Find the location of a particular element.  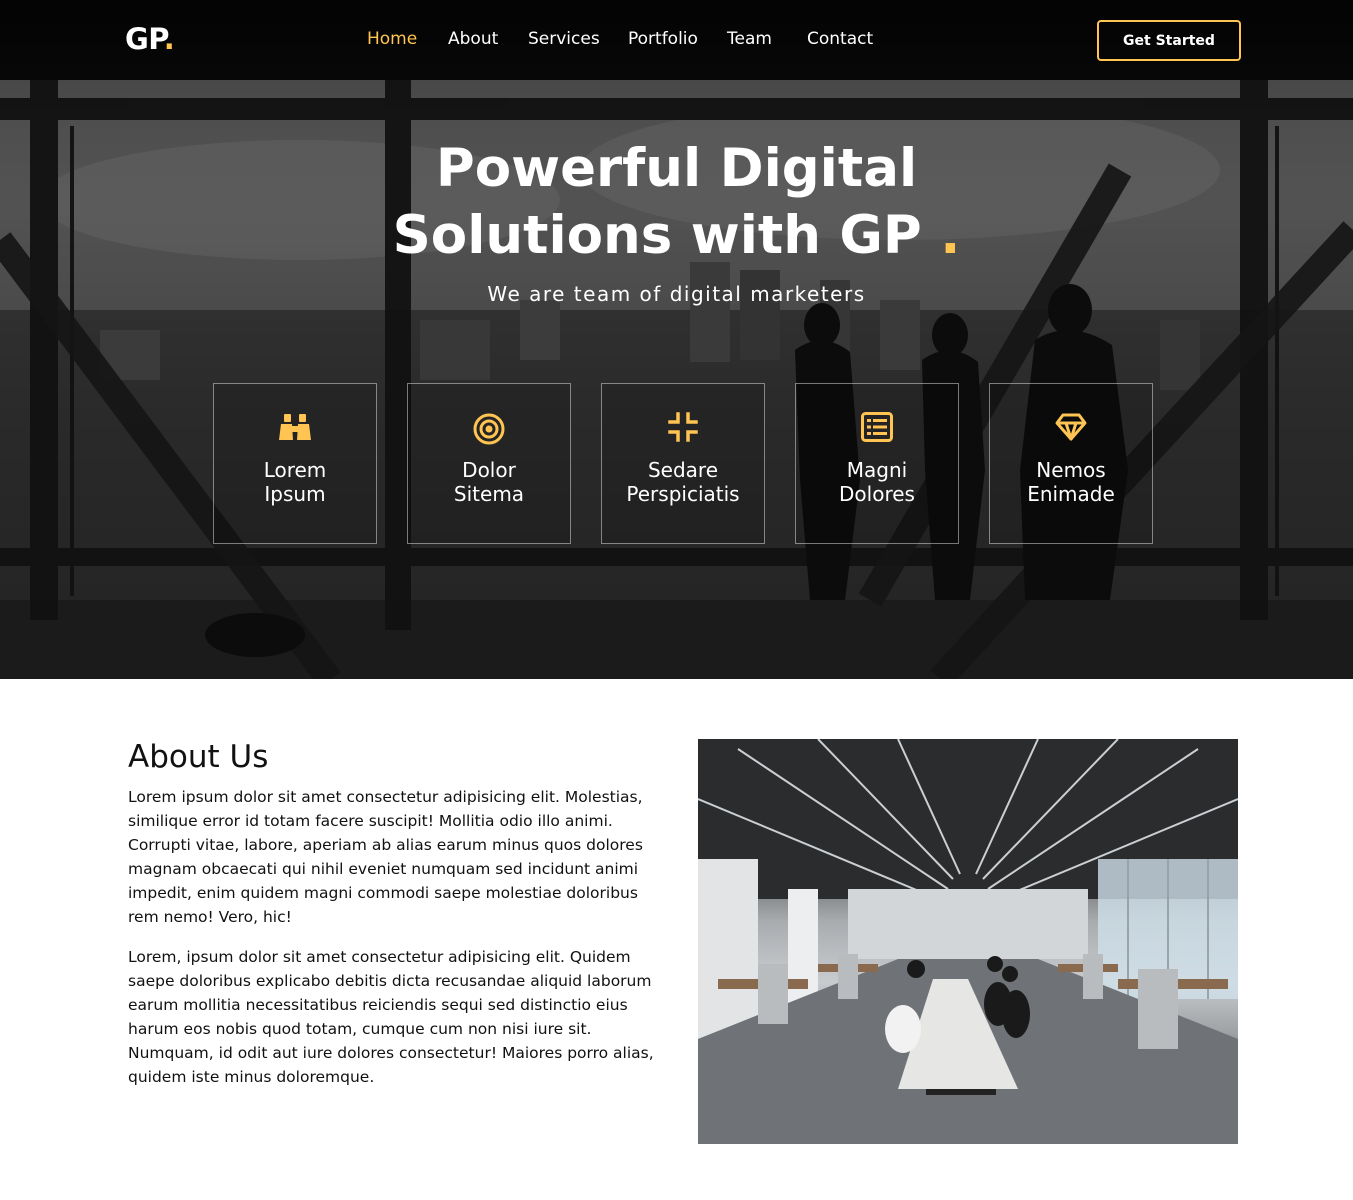

nav-link-portfolio: Portfolio is located at coordinates (663, 39).